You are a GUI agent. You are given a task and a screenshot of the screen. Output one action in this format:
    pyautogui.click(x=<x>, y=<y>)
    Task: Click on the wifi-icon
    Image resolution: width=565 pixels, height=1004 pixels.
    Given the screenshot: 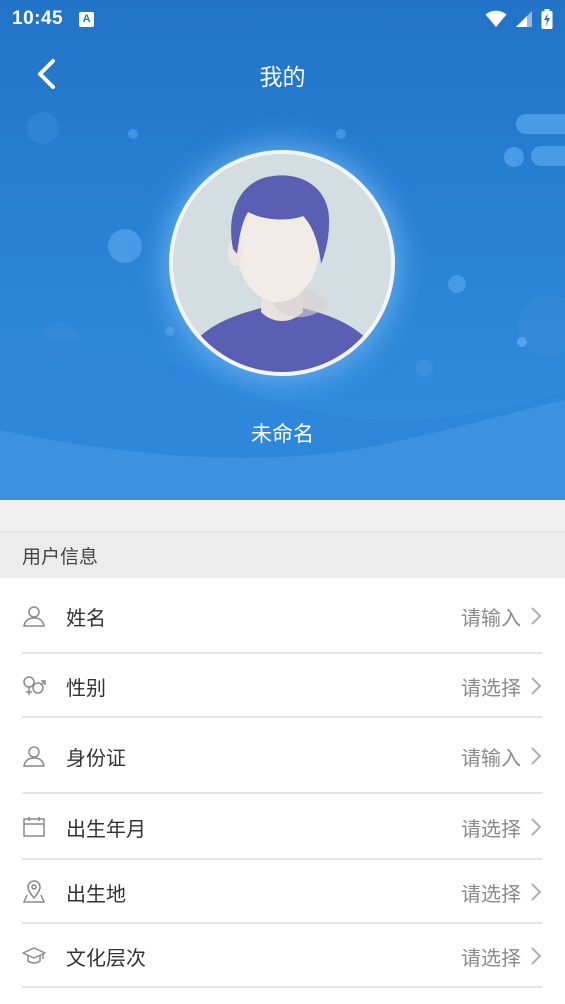 What is the action you would take?
    pyautogui.click(x=496, y=18)
    